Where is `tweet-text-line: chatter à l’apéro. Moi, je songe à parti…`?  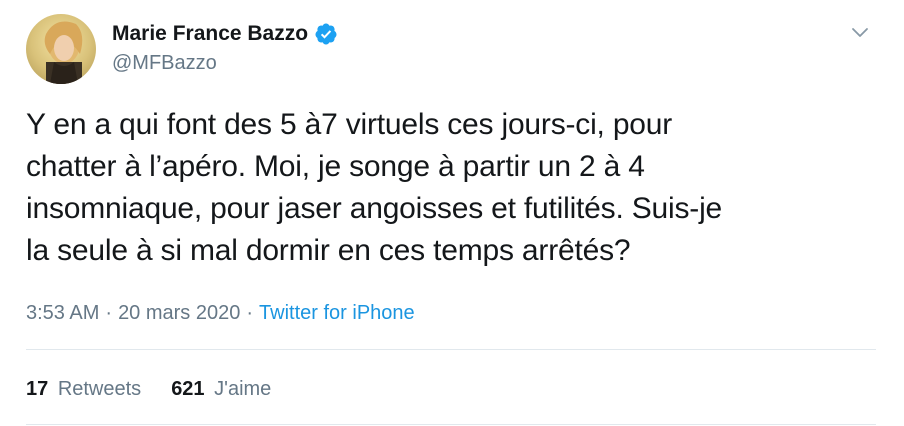 tweet-text-line: chatter à l’apéro. Moi, je songe à parti… is located at coordinates (335, 166).